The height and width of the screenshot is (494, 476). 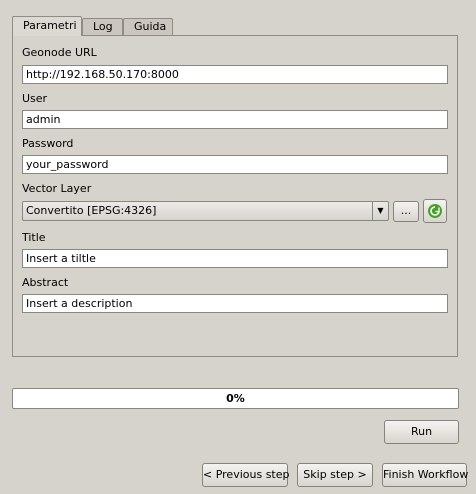 I want to click on password-input: your_password, so click(x=235, y=164).